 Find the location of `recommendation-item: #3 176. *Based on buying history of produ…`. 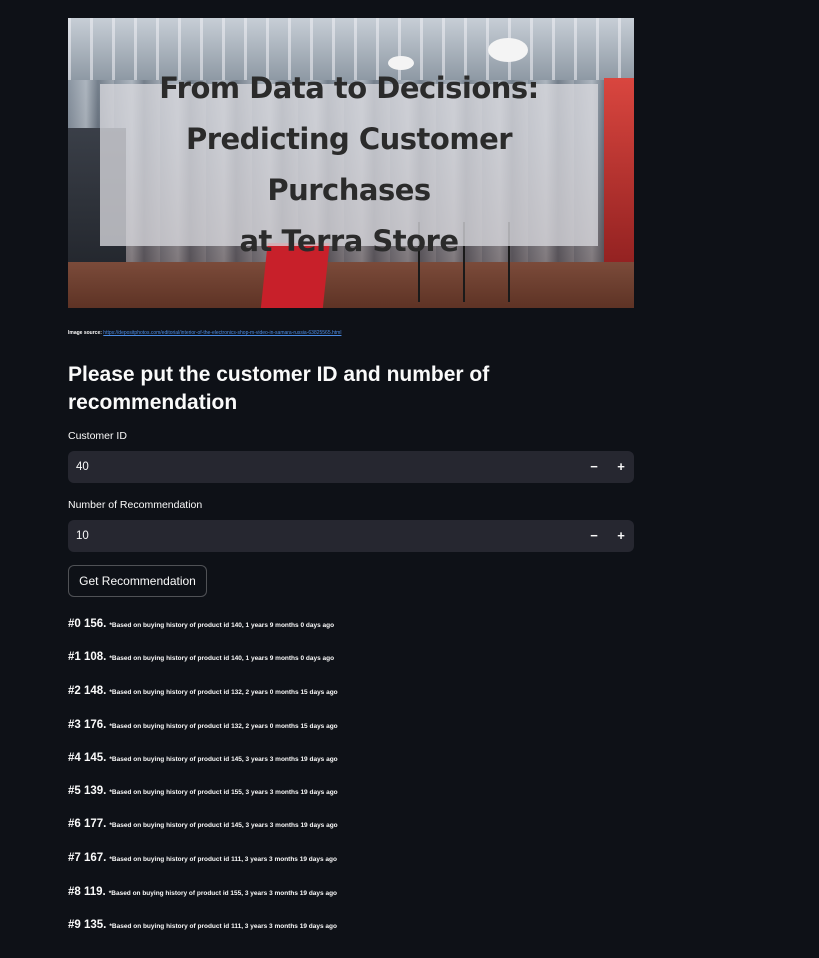

recommendation-item: #3 176. *Based on buying history of produ… is located at coordinates (203, 724).